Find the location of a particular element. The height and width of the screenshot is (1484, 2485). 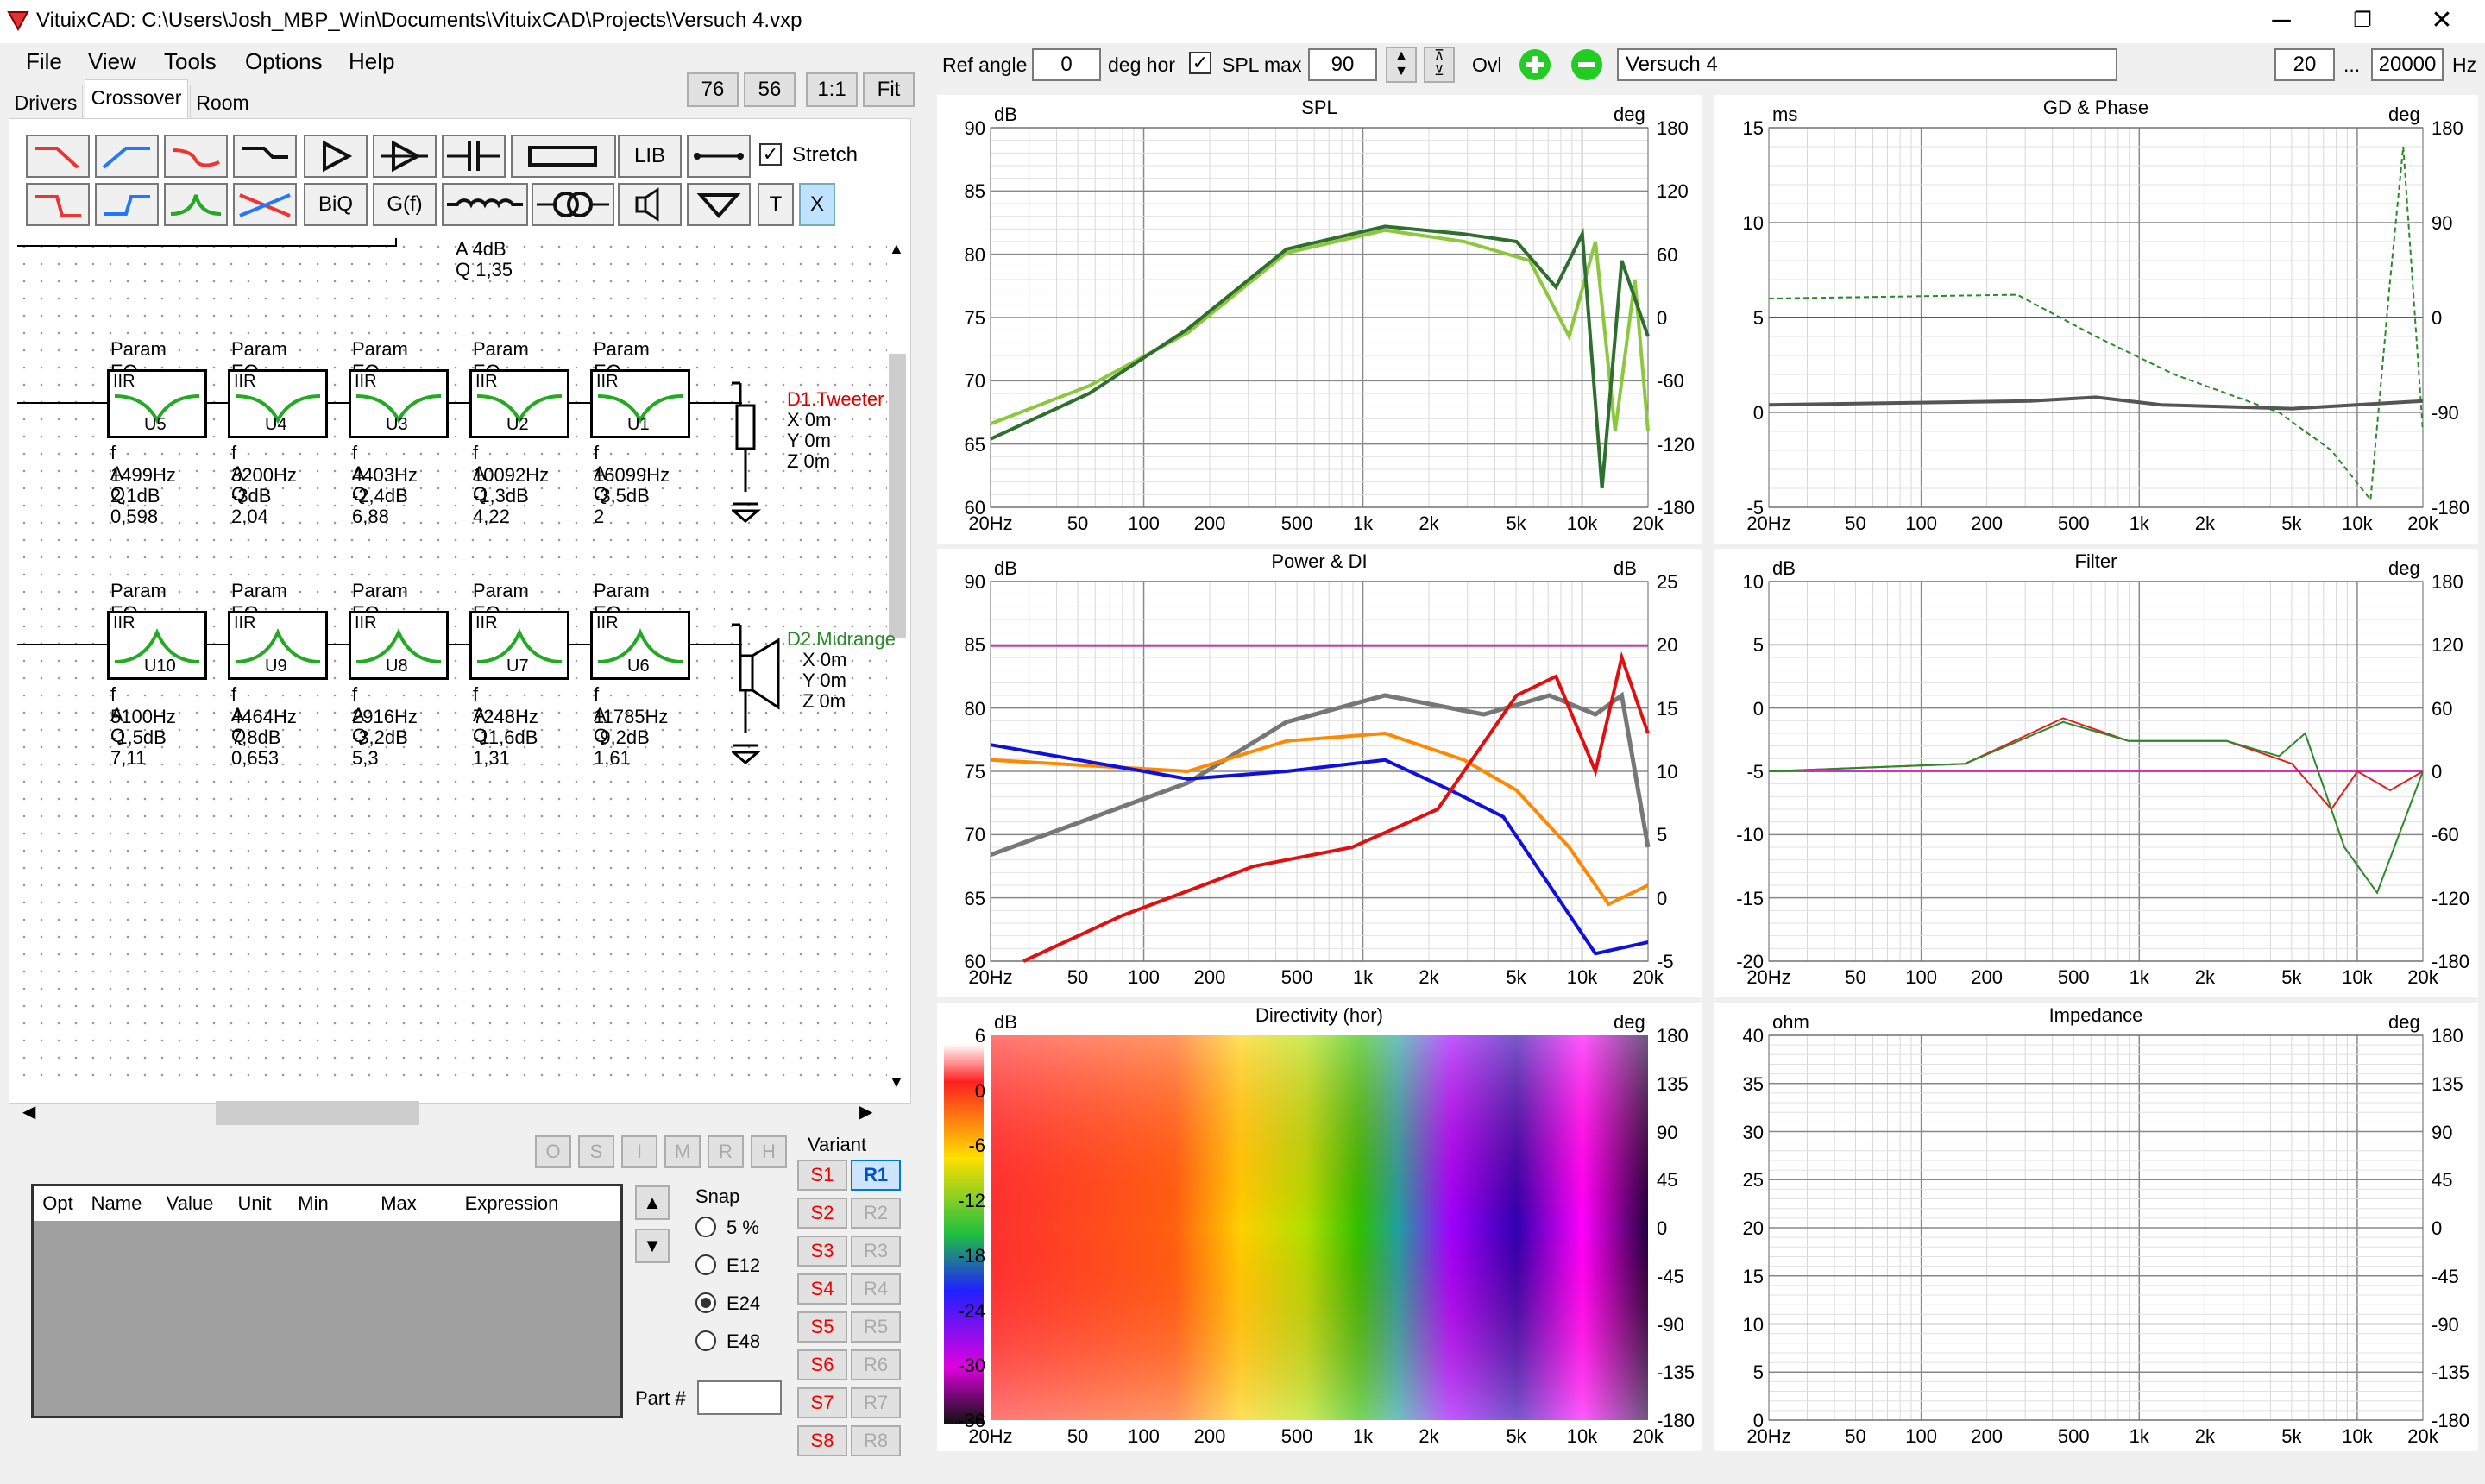

ref-angle-input: 0 is located at coordinates (1066, 64).